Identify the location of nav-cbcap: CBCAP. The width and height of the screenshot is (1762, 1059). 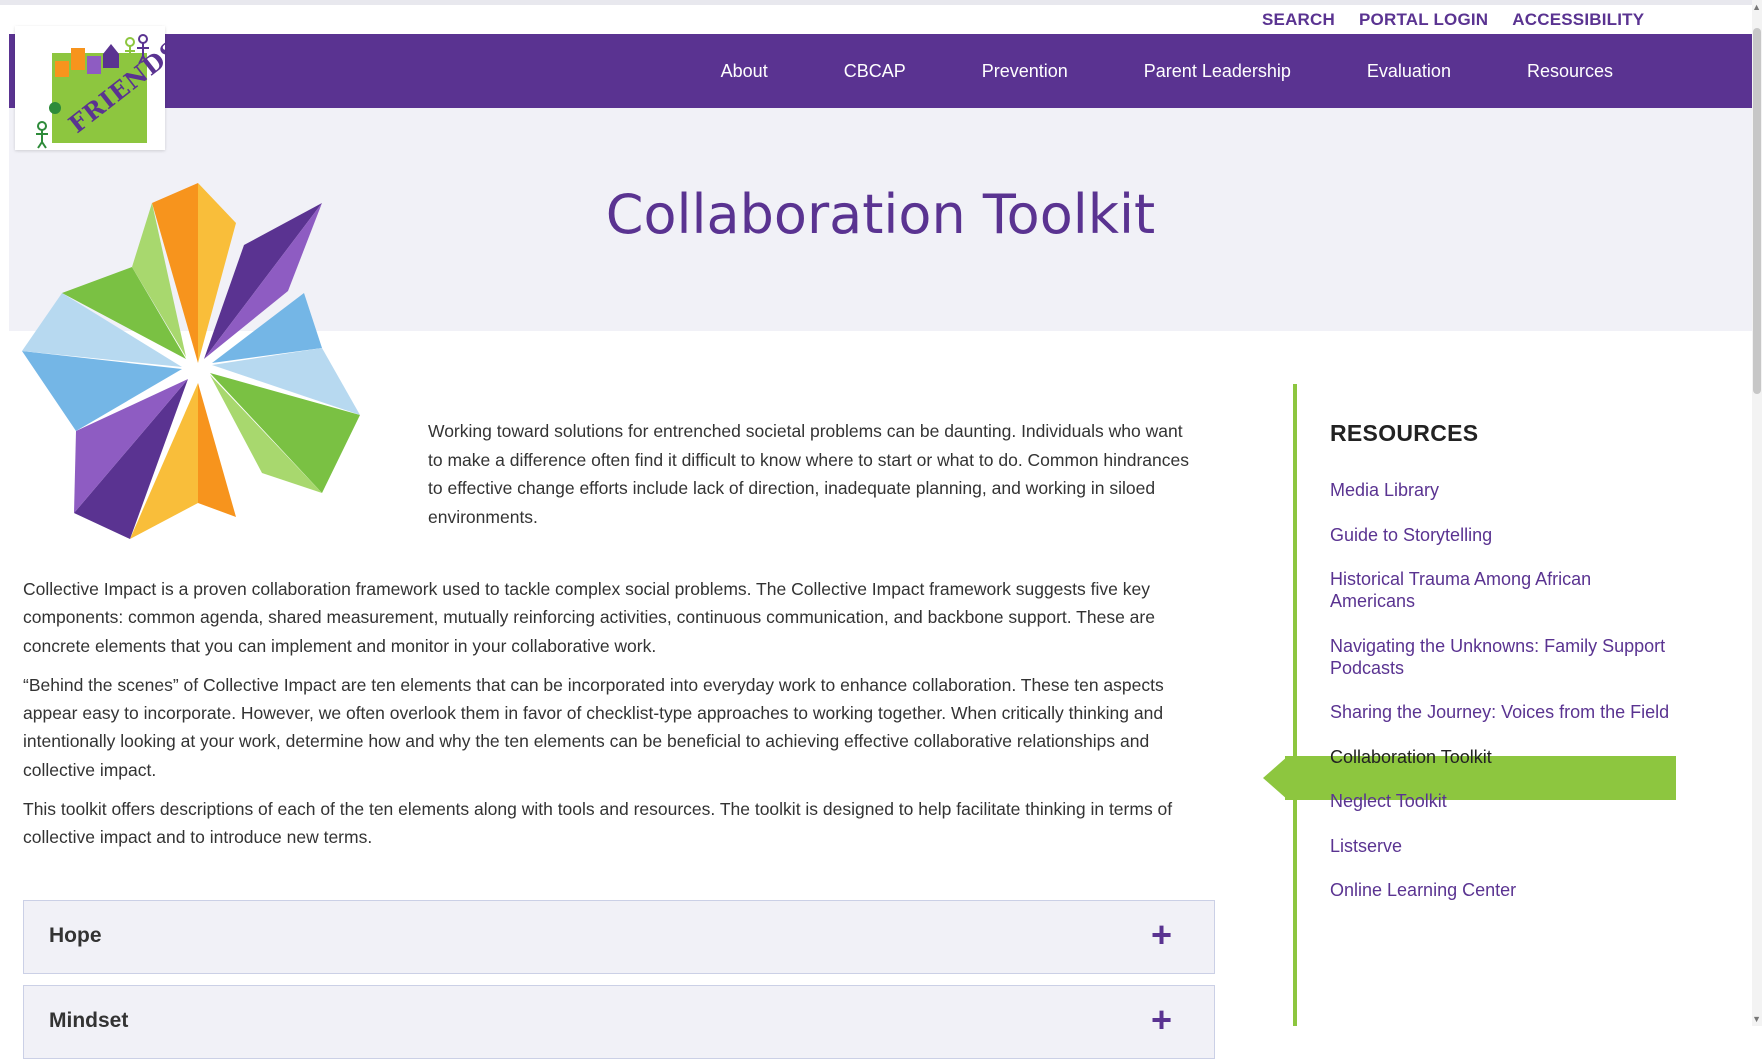
(875, 71).